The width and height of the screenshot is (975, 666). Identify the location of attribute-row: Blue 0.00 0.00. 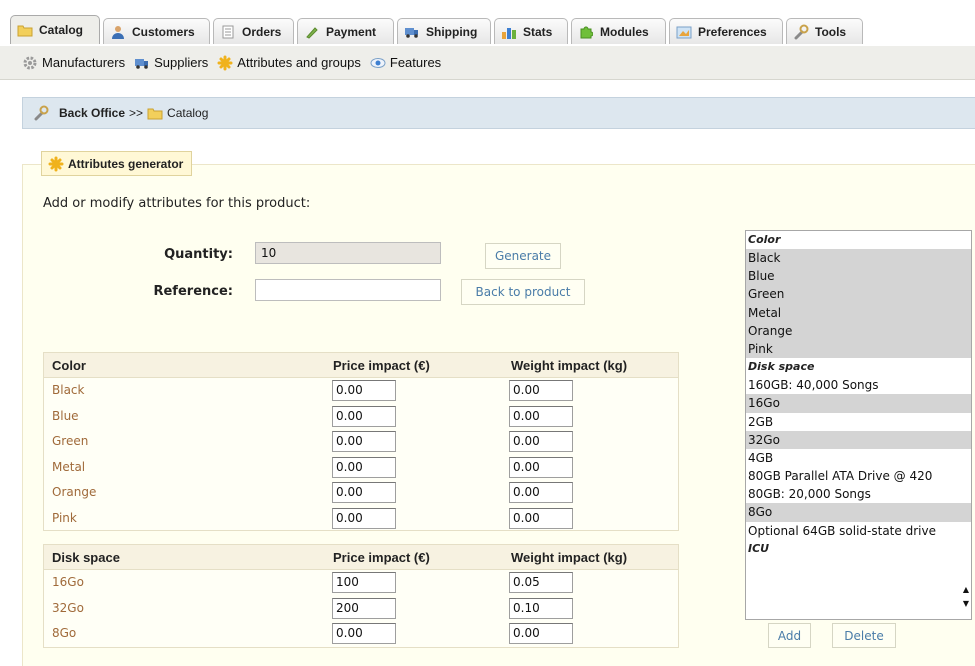
(361, 417).